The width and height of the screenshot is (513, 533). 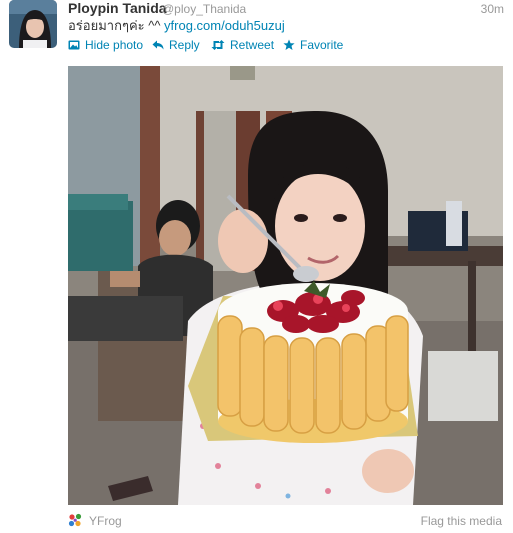 What do you see at coordinates (184, 45) in the screenshot?
I see `reply-label: Reply` at bounding box center [184, 45].